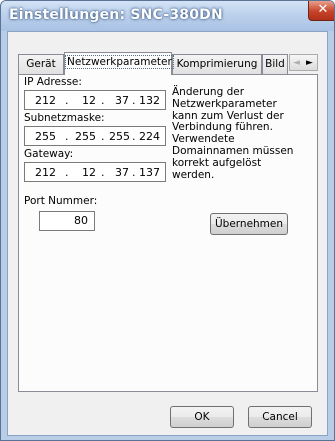 This screenshot has height=441, width=335. I want to click on subnet-octet-1: 255, so click(45, 136).